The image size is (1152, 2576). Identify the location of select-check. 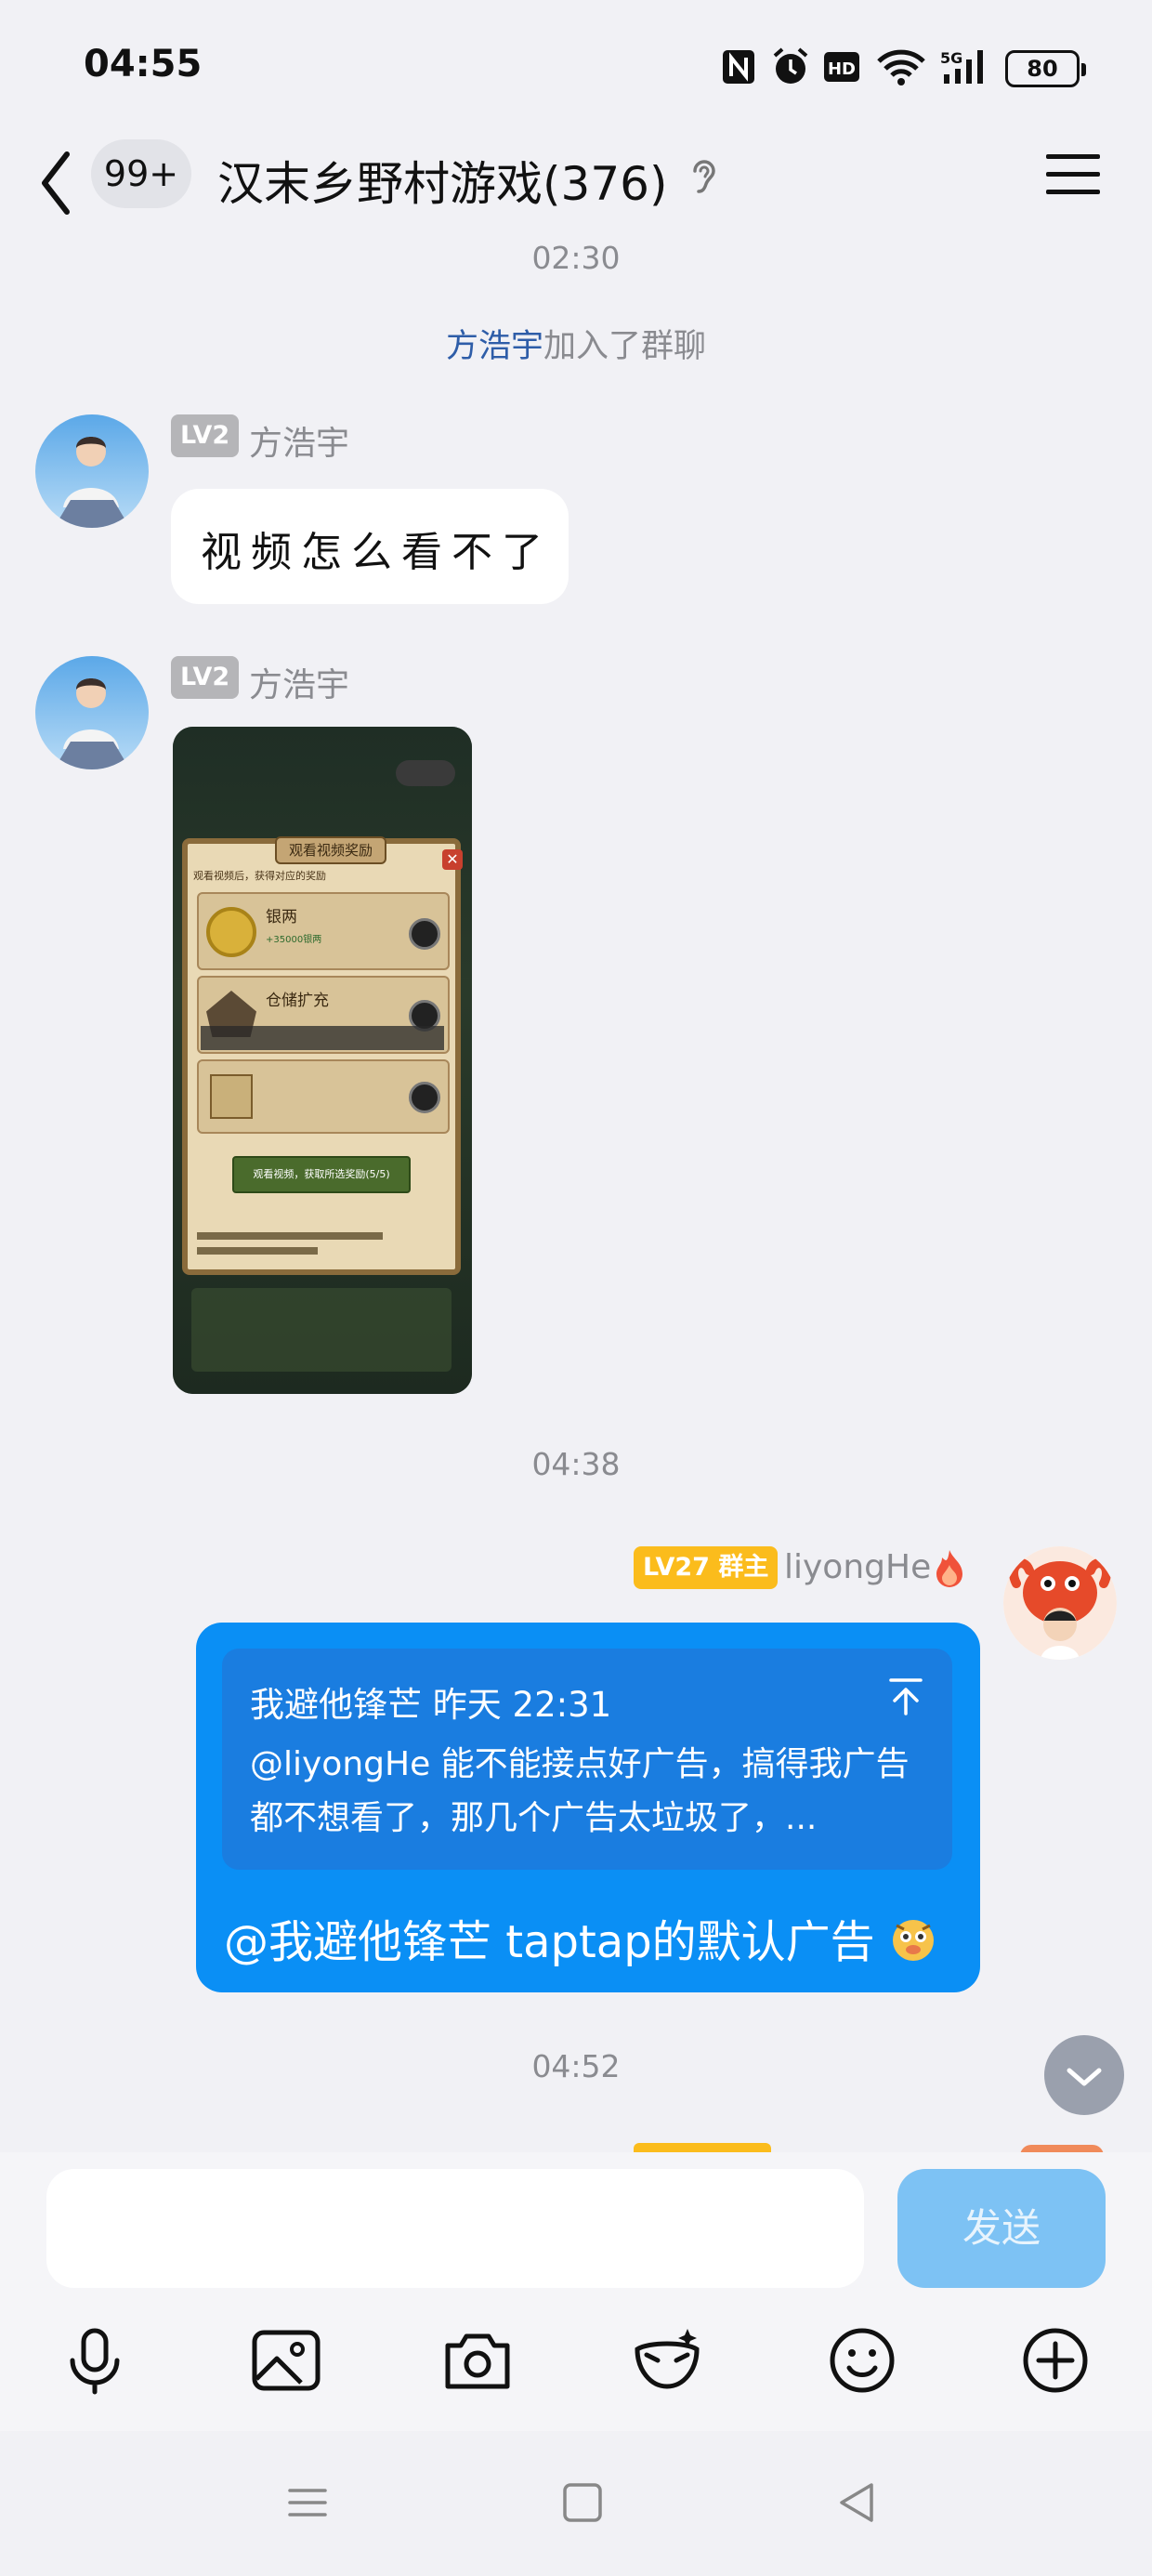
(424, 934).